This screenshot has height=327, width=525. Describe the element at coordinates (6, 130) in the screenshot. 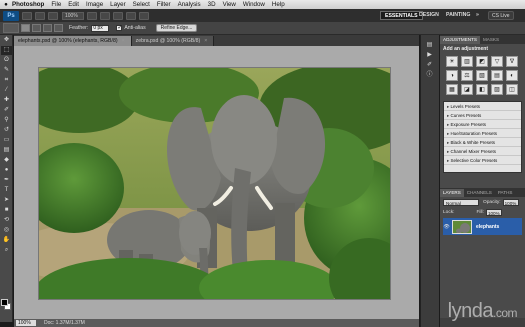

I see `history-brush-tool-icon: ↺` at that location.